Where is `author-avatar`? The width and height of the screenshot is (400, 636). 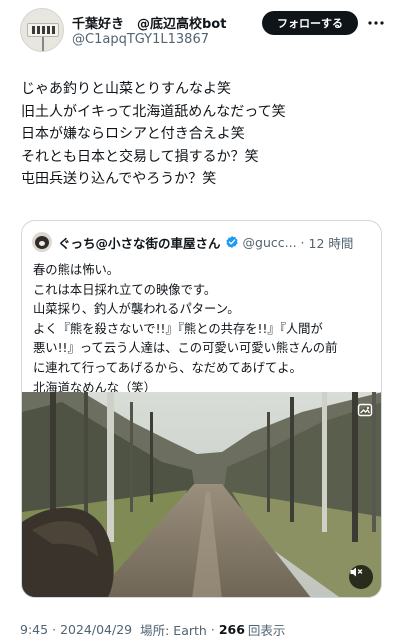
author-avatar is located at coordinates (42, 30).